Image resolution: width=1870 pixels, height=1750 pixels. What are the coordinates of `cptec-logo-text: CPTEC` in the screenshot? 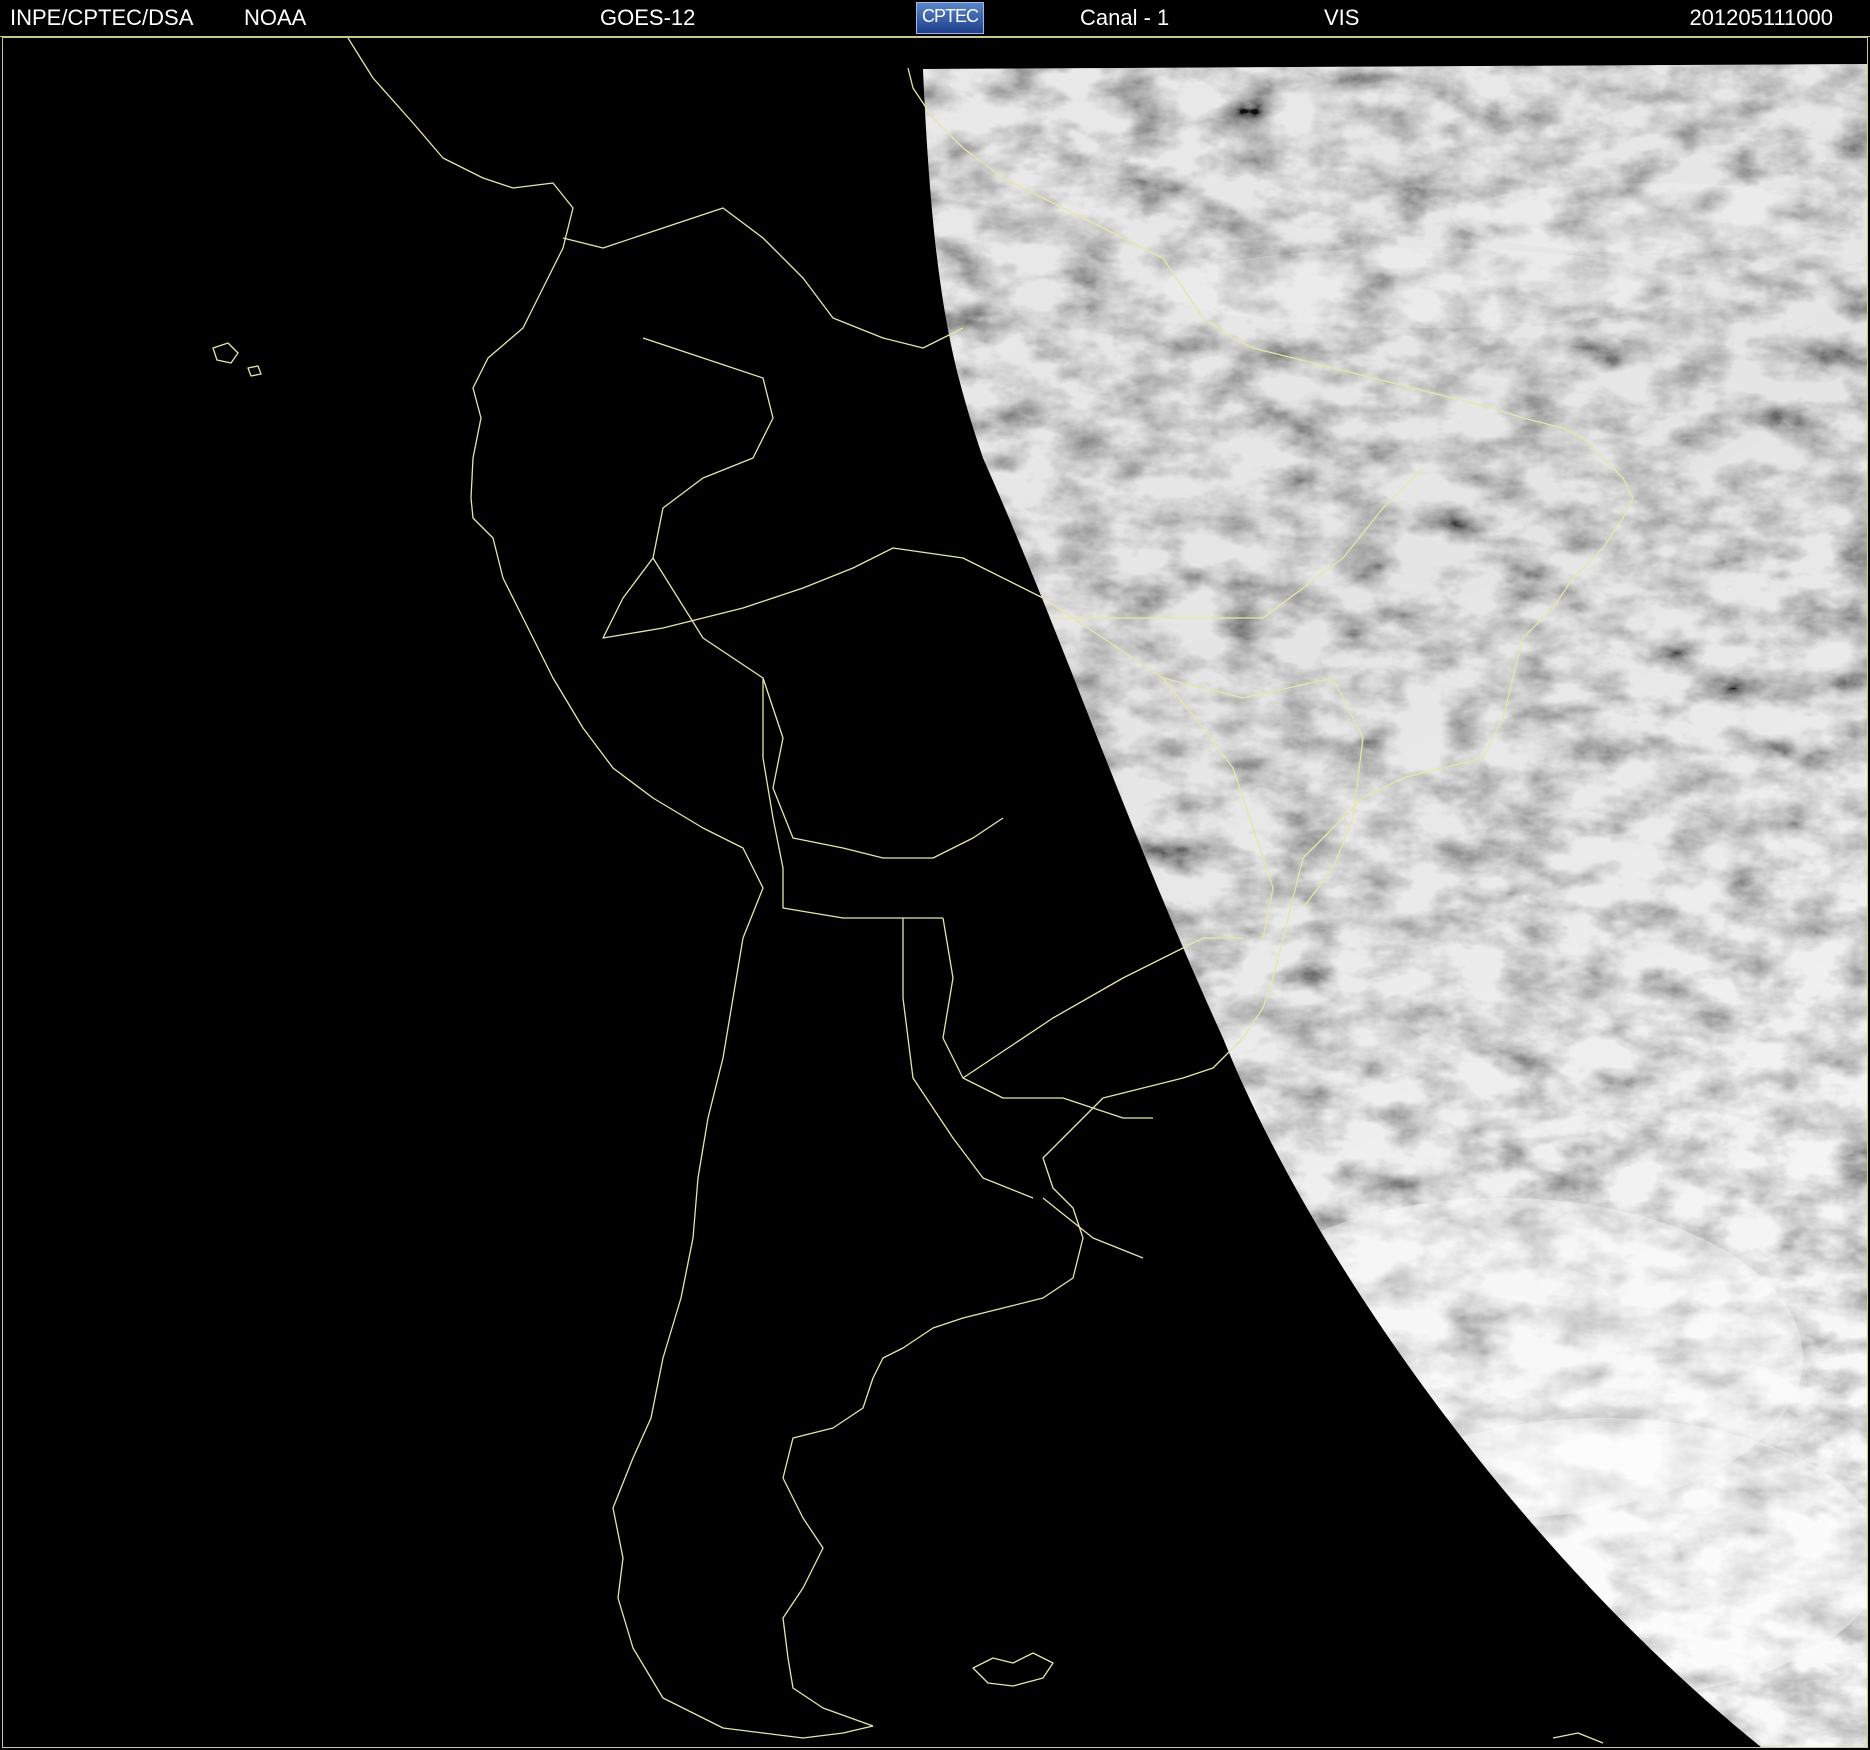 It's located at (950, 16).